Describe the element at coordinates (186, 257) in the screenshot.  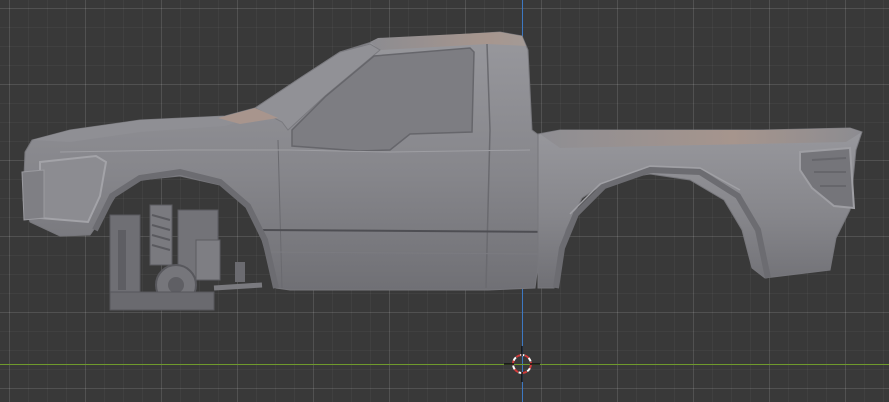
I see `front-suspension` at that location.